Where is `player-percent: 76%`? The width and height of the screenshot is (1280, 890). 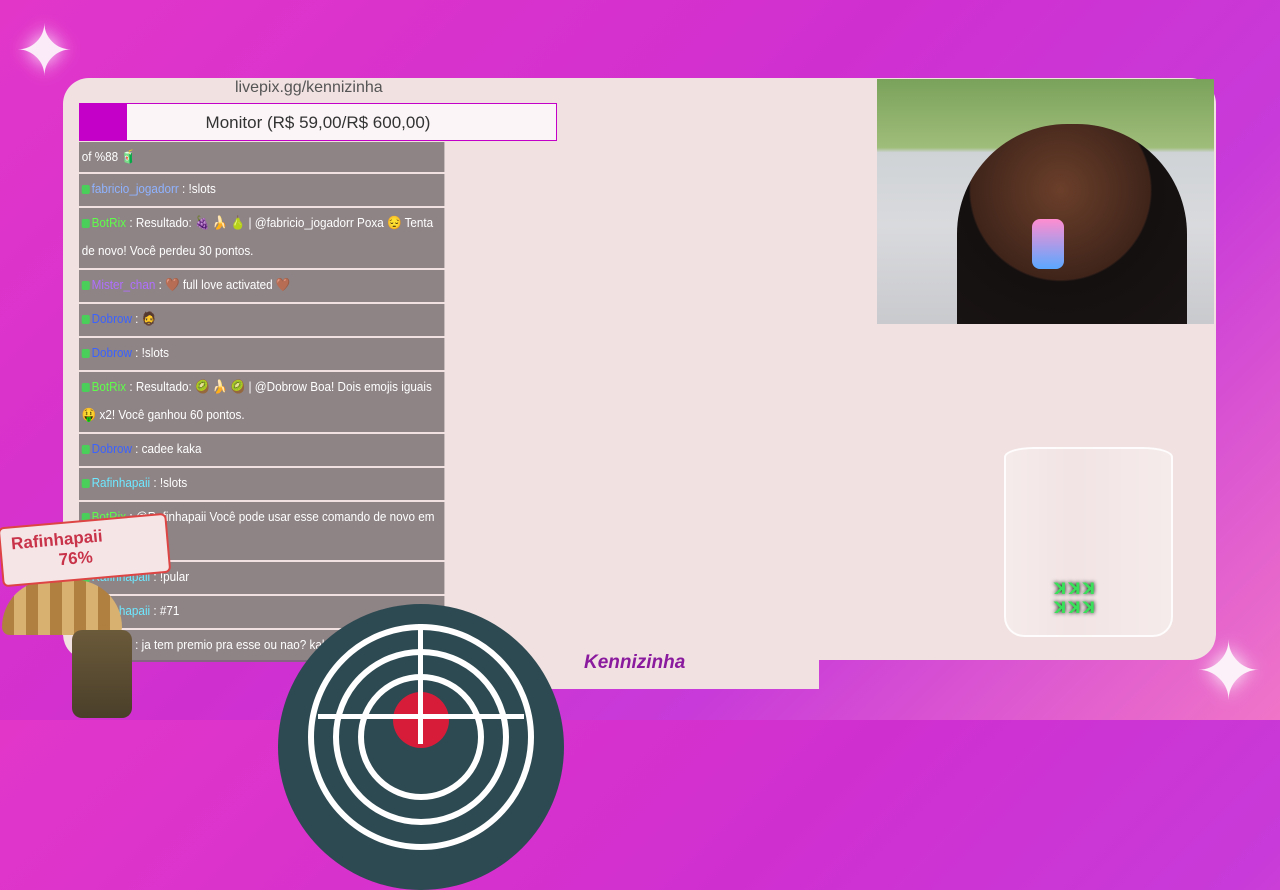 player-percent: 76% is located at coordinates (75, 558).